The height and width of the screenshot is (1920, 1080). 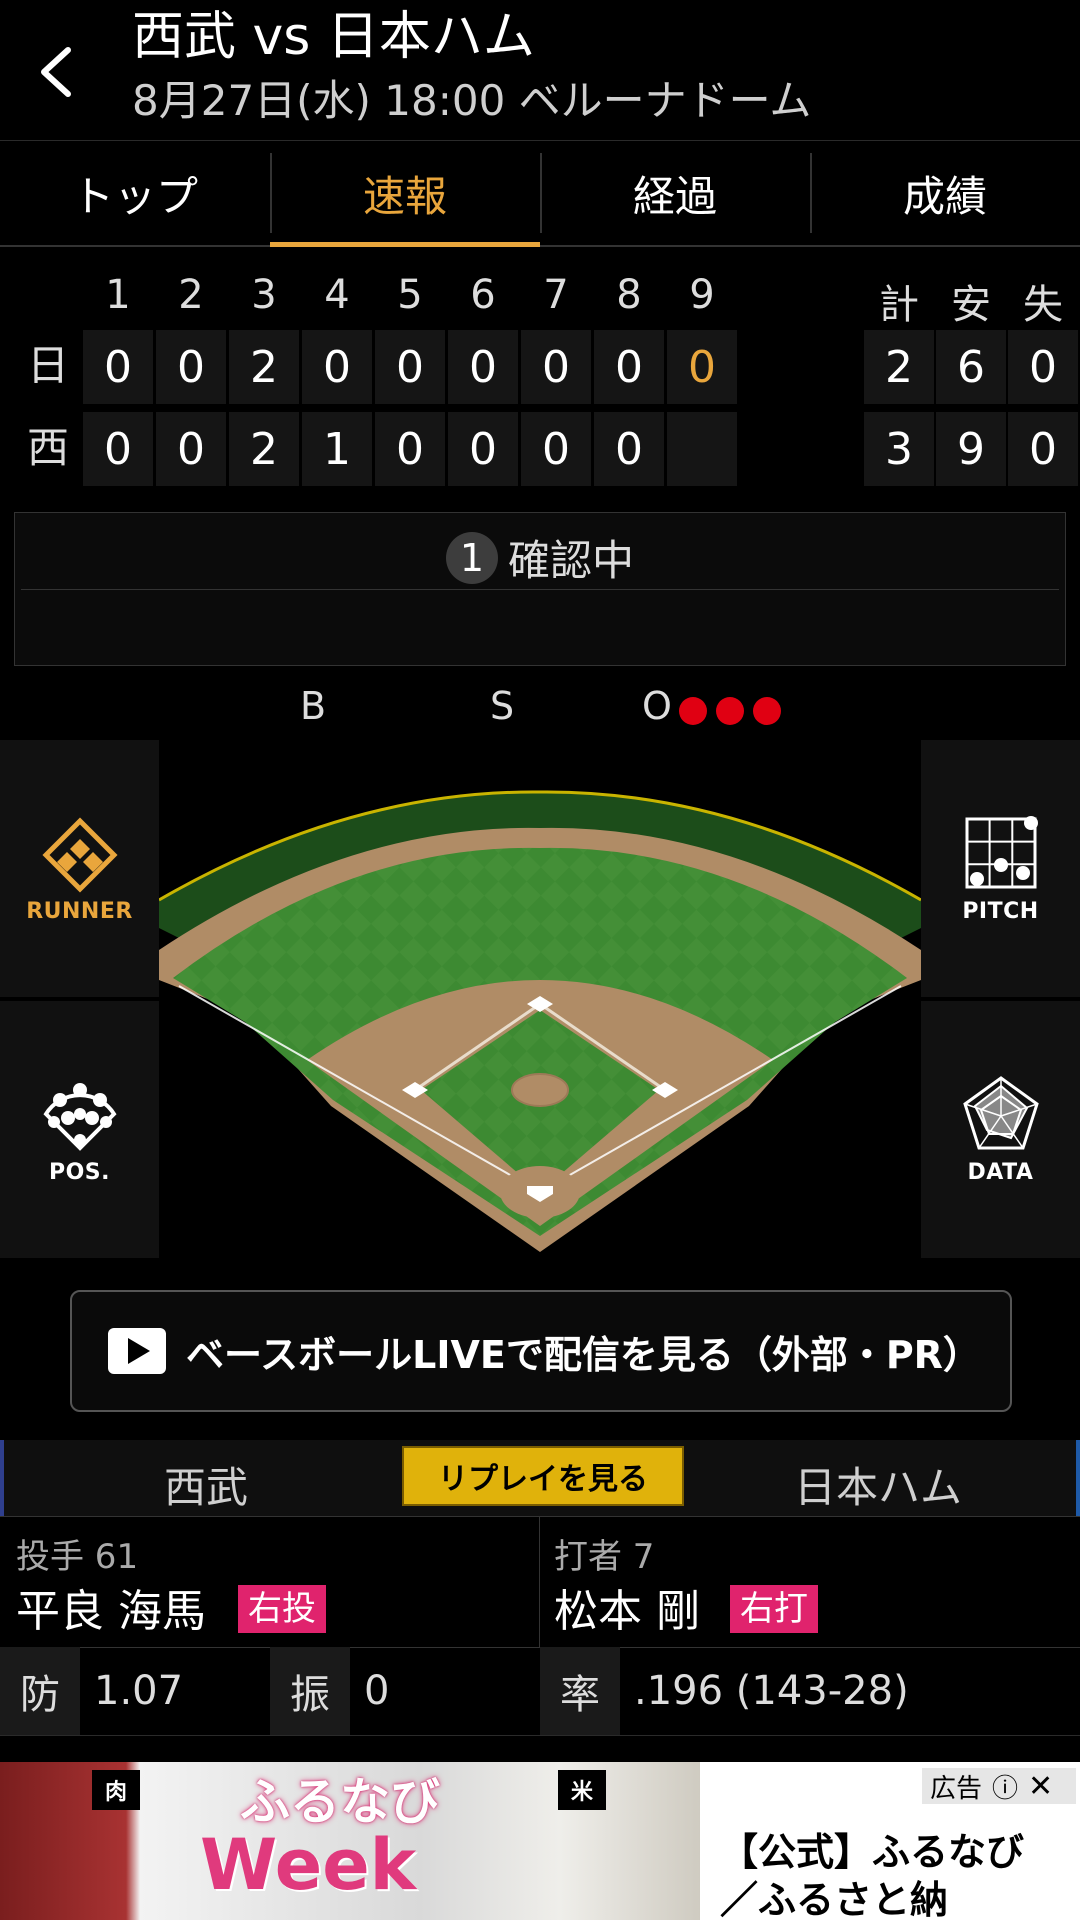 What do you see at coordinates (270, 1582) in the screenshot?
I see `pitcher-card: 投手 61 平良 海馬 右投` at bounding box center [270, 1582].